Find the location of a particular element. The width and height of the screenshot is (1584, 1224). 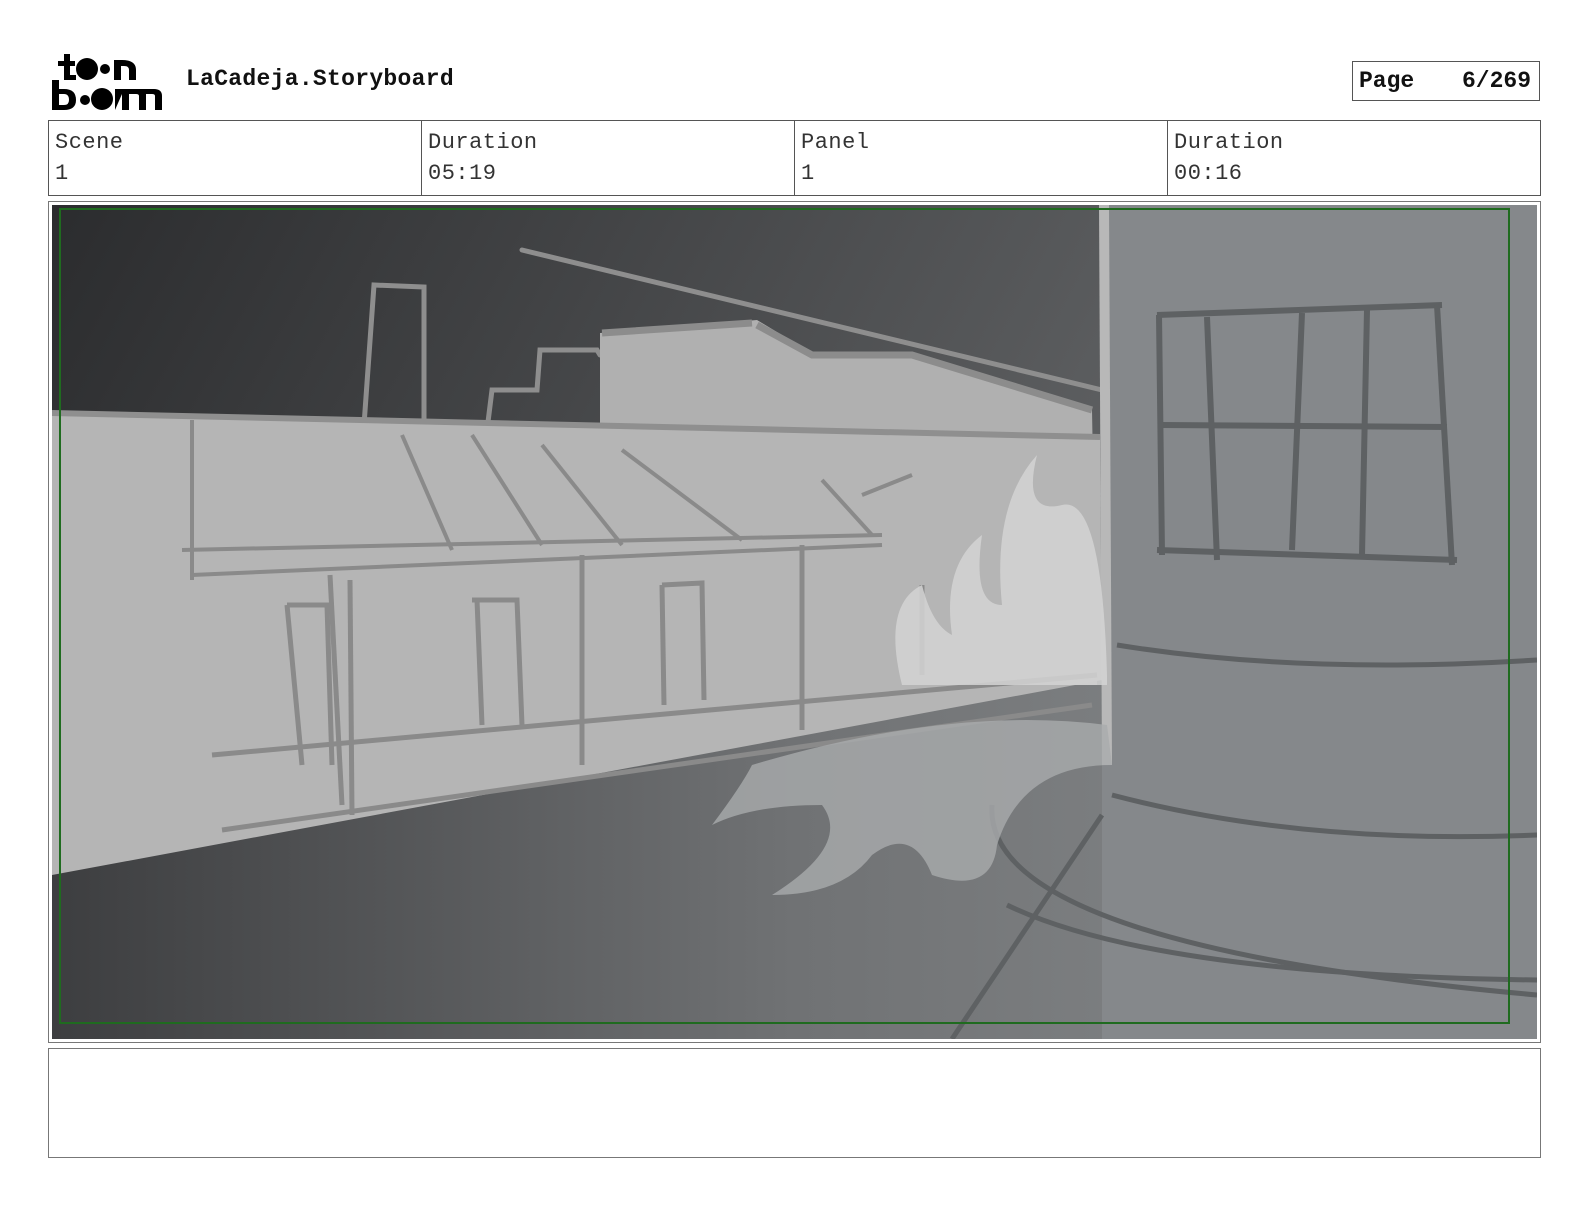

panel-label: Panel is located at coordinates (835, 142).